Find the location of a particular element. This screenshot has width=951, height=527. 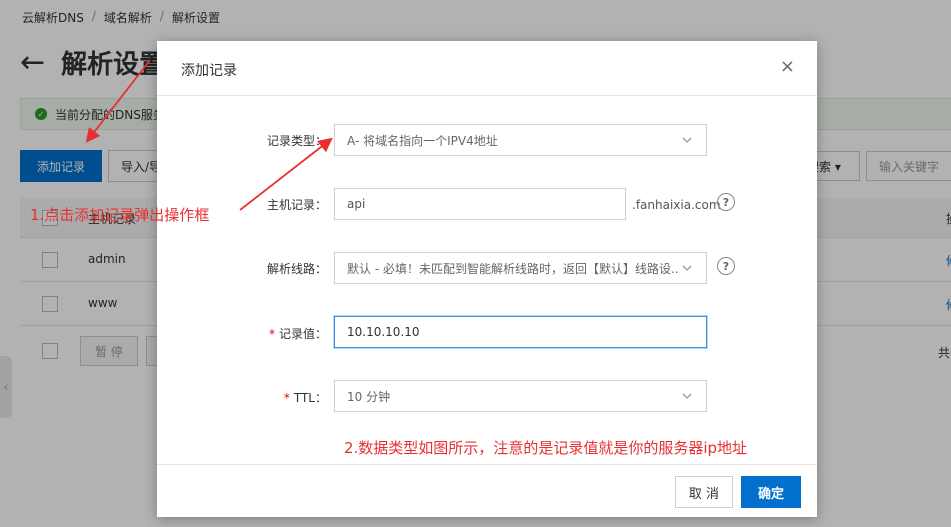

record-type-label: 记录类型： is located at coordinates (296, 141).